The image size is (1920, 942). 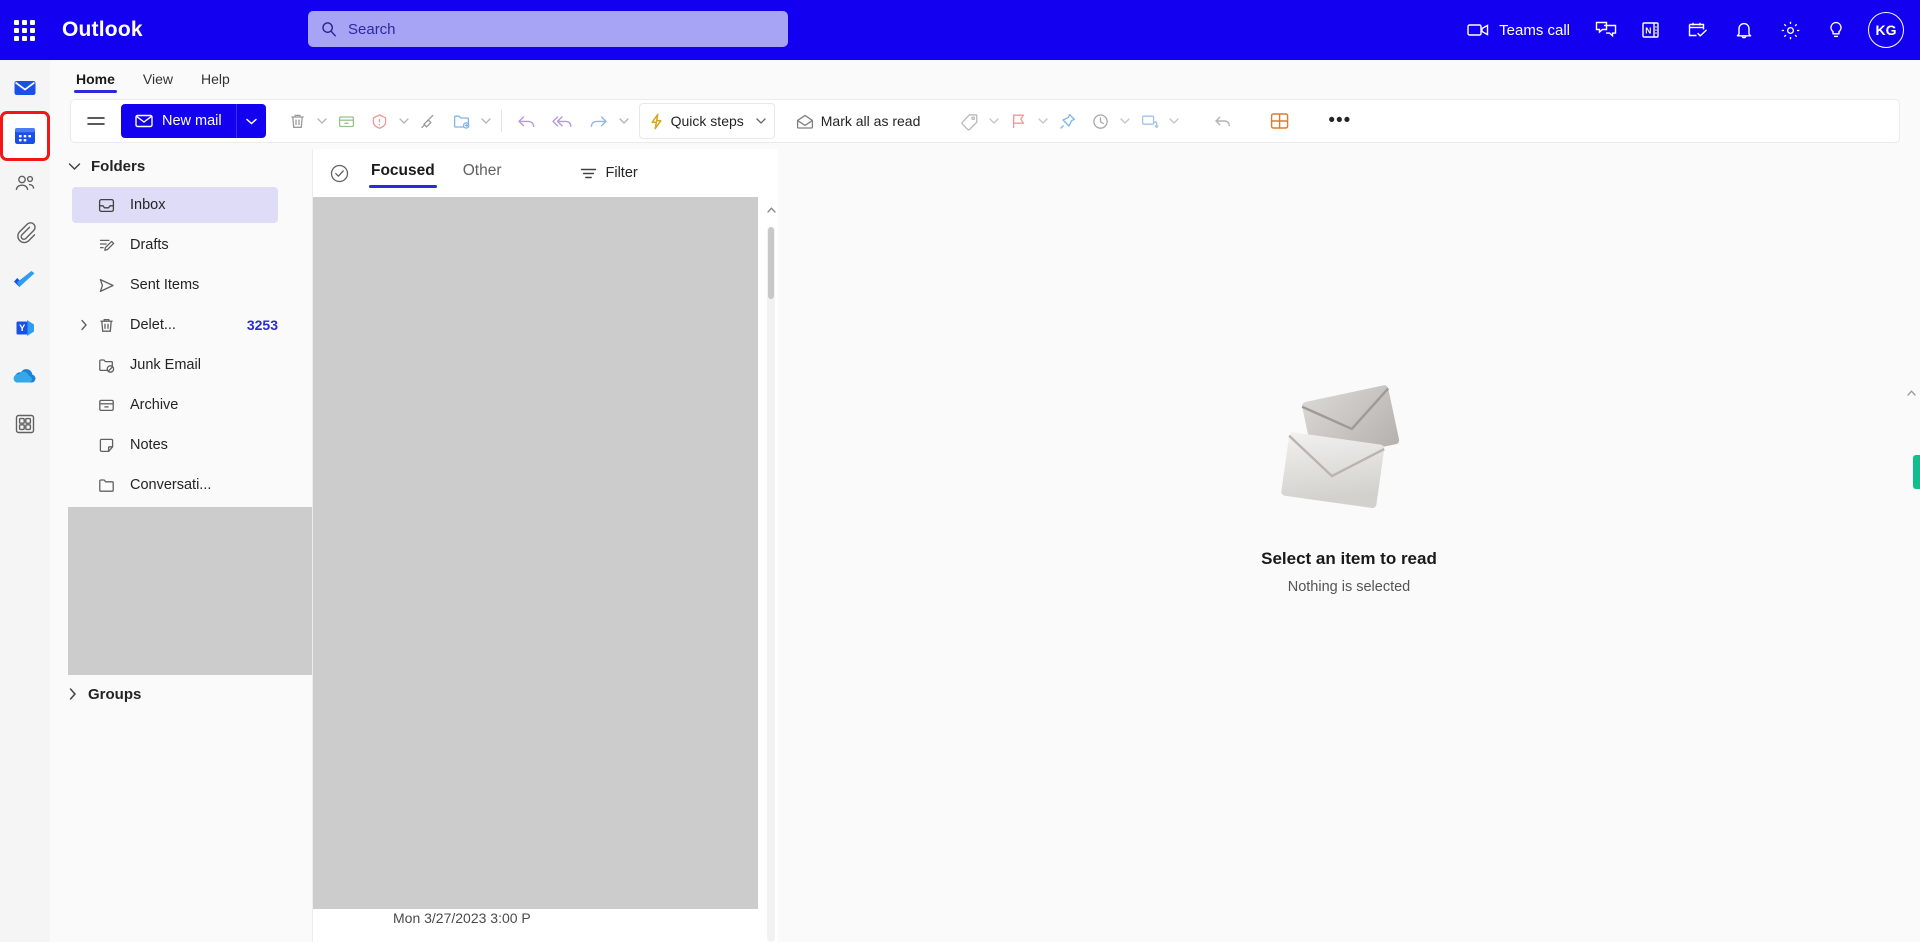 What do you see at coordinates (1911, 393) in the screenshot?
I see `right-pane-scroll-arrow` at bounding box center [1911, 393].